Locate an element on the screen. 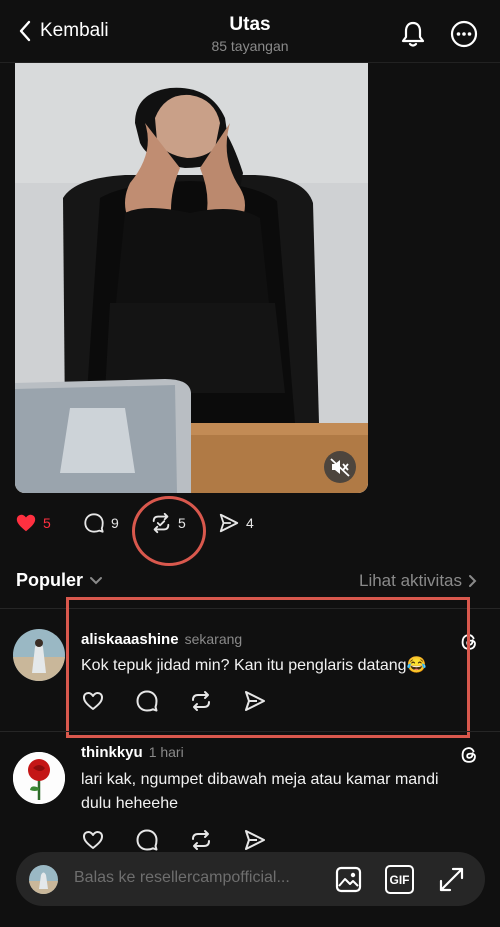 This screenshot has height=927, width=500. bottom-safe-area is located at coordinates (250, 916).